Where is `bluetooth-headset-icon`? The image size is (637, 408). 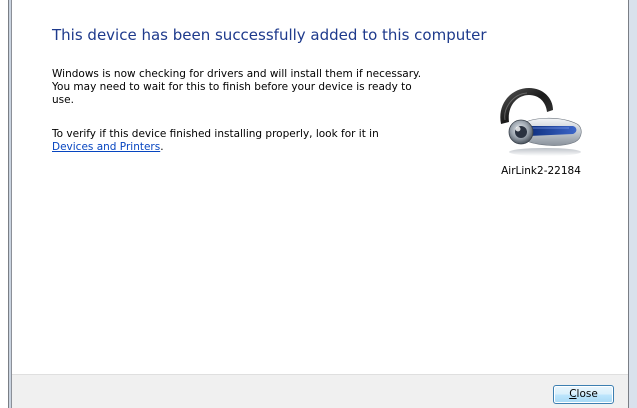 bluetooth-headset-icon is located at coordinates (541, 122).